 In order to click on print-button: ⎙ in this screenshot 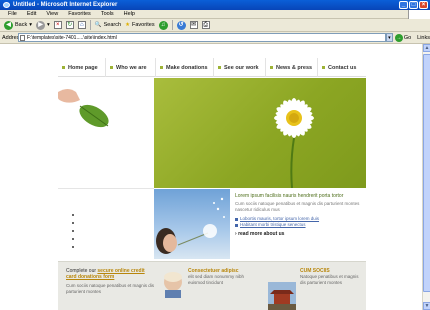, I will do `click(206, 25)`.